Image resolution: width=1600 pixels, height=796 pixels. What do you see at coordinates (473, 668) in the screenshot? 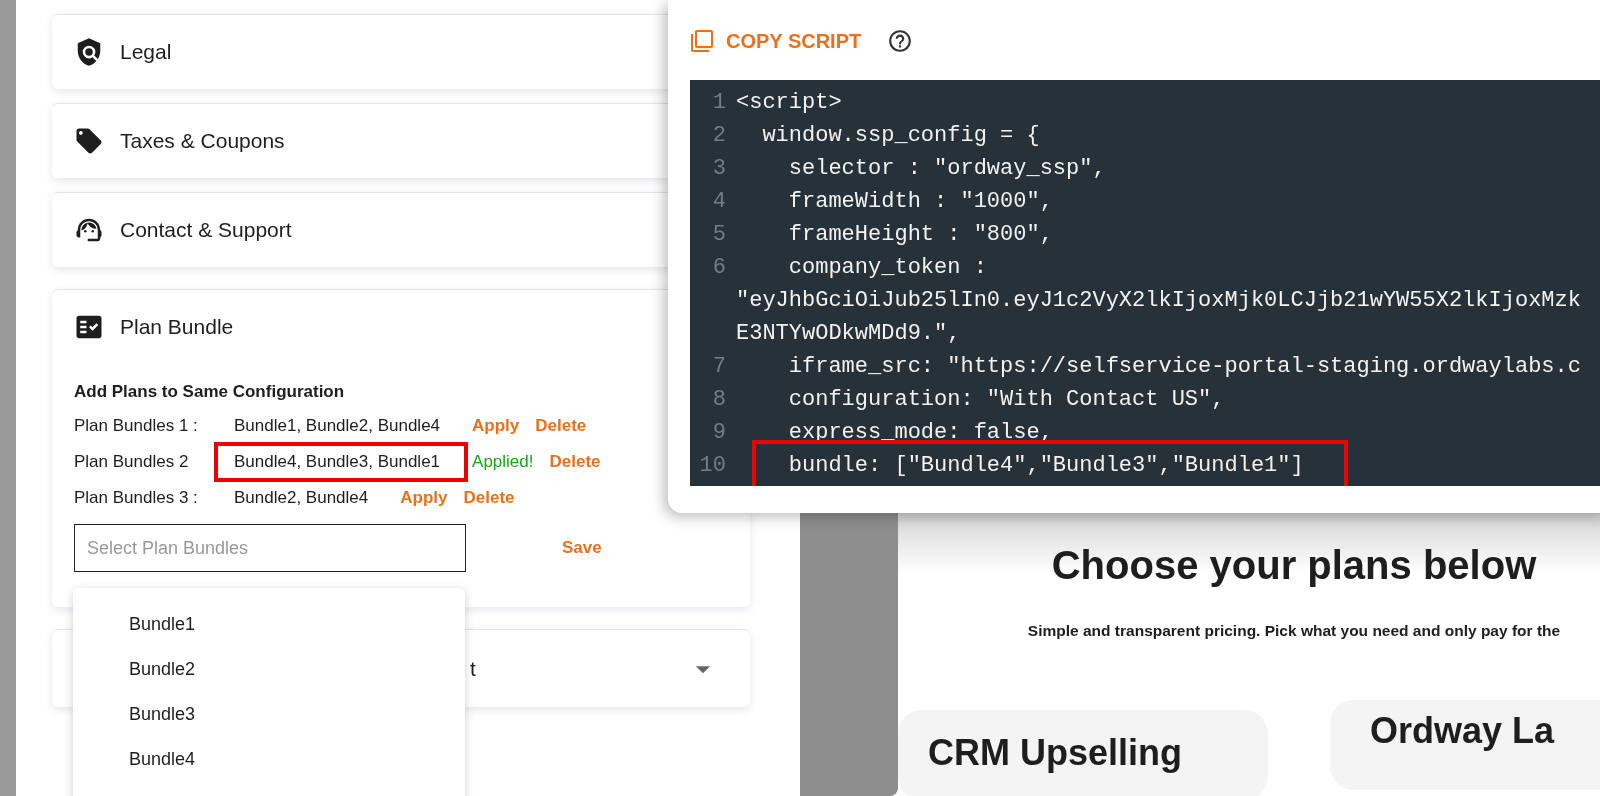
I see `section-label: t` at bounding box center [473, 668].